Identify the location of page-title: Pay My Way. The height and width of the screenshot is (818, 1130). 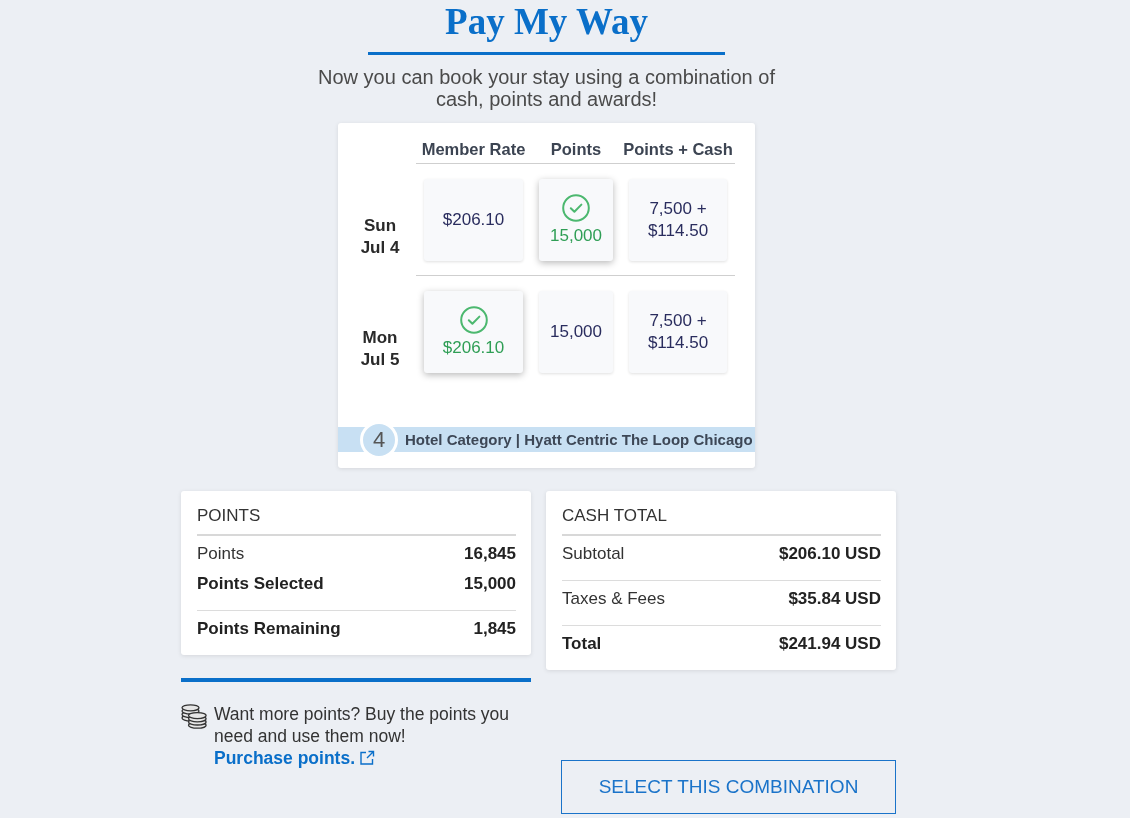
(546, 22).